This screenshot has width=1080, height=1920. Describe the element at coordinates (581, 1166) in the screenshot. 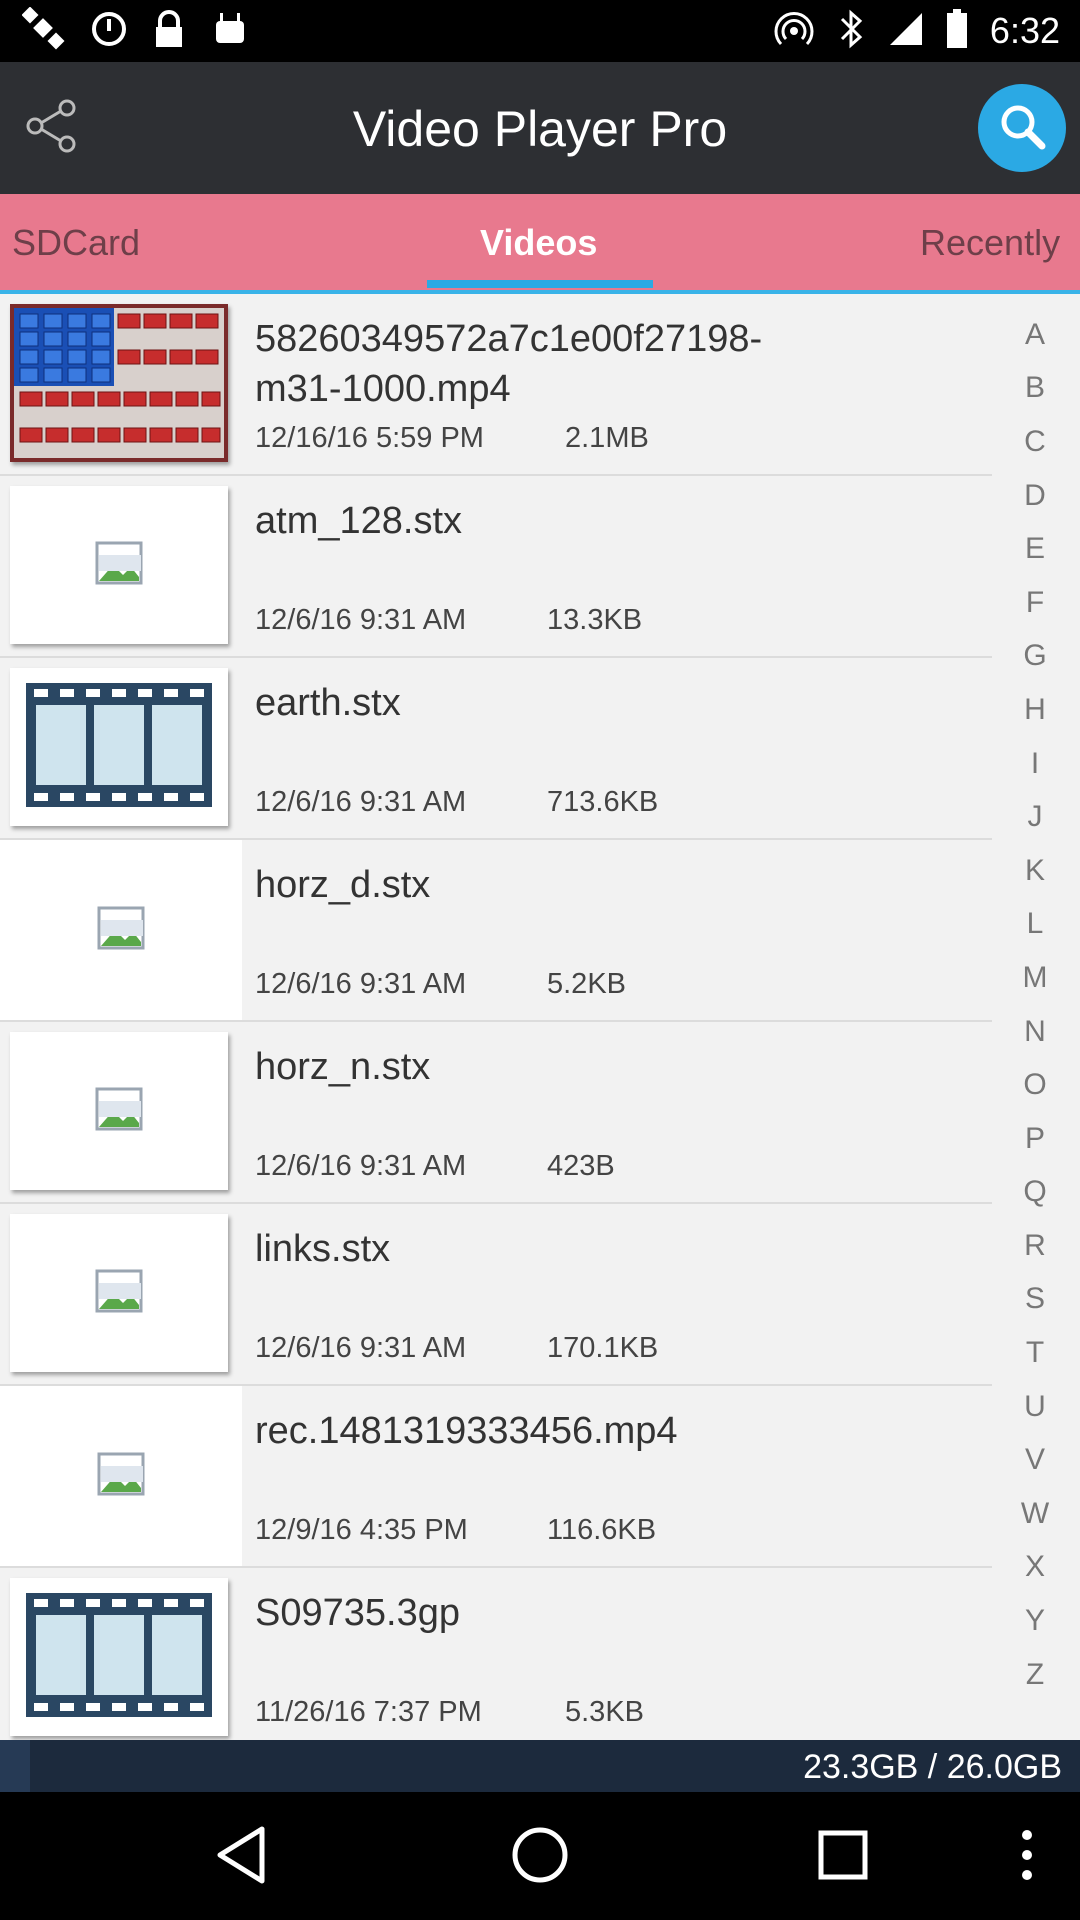

I see `file-size: 423B` at that location.